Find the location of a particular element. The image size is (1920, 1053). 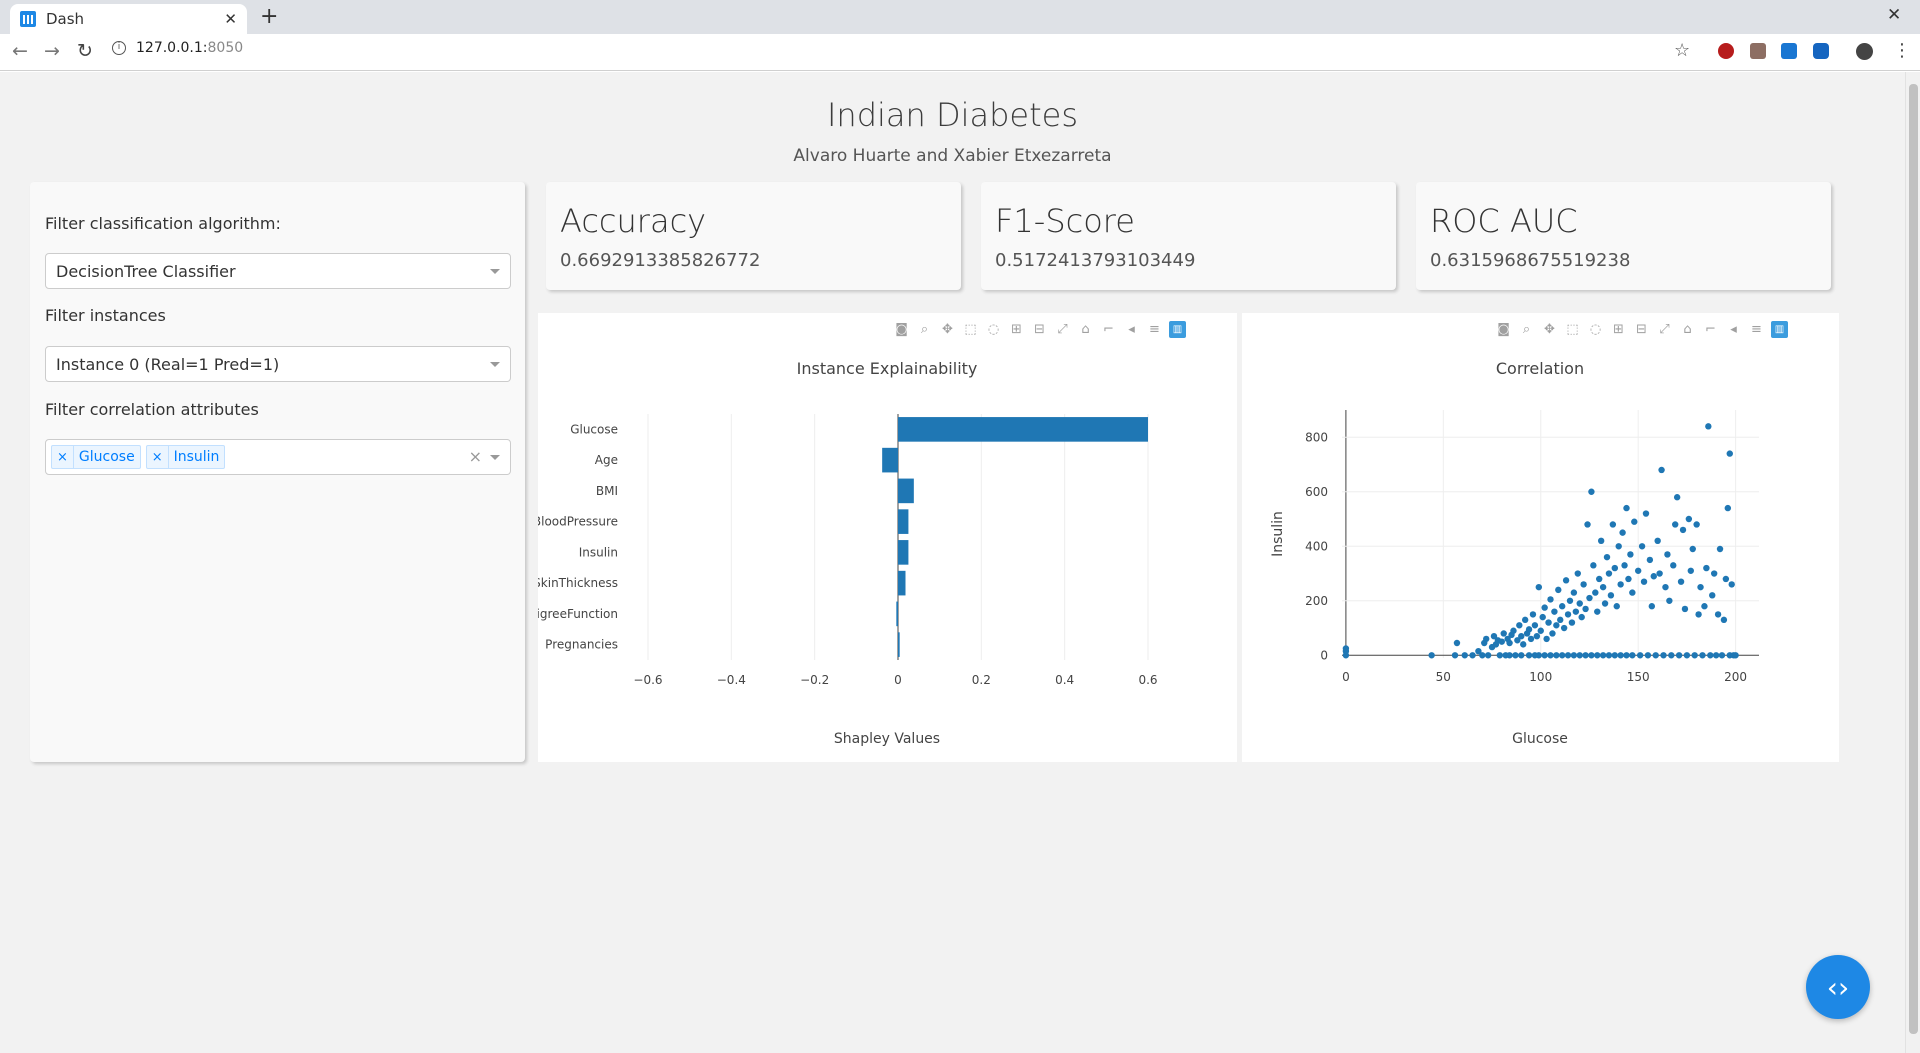

algorithm-dropdown: DecisionTree Classifier is located at coordinates (278, 271).